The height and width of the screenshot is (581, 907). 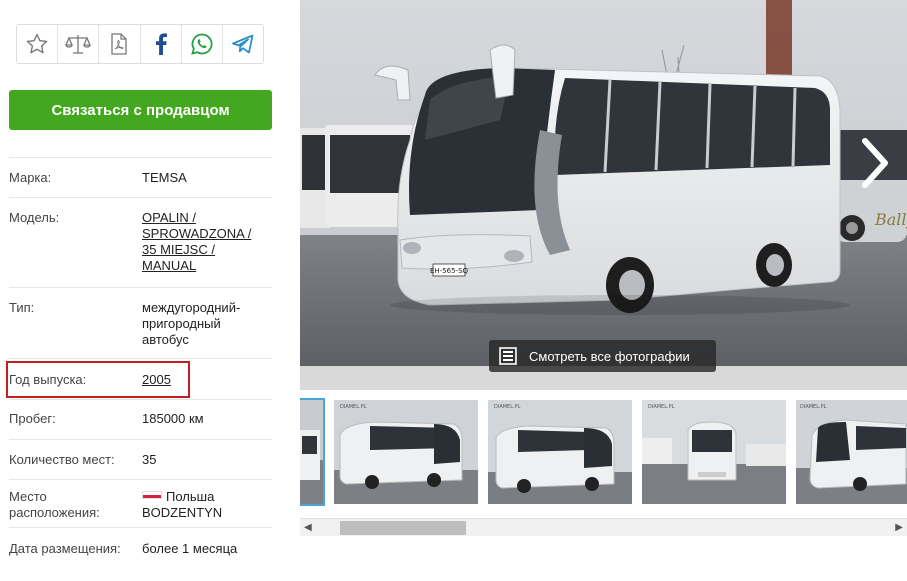 What do you see at coordinates (449, 271) in the screenshot?
I see `svg-text: EH-565-SQ` at bounding box center [449, 271].